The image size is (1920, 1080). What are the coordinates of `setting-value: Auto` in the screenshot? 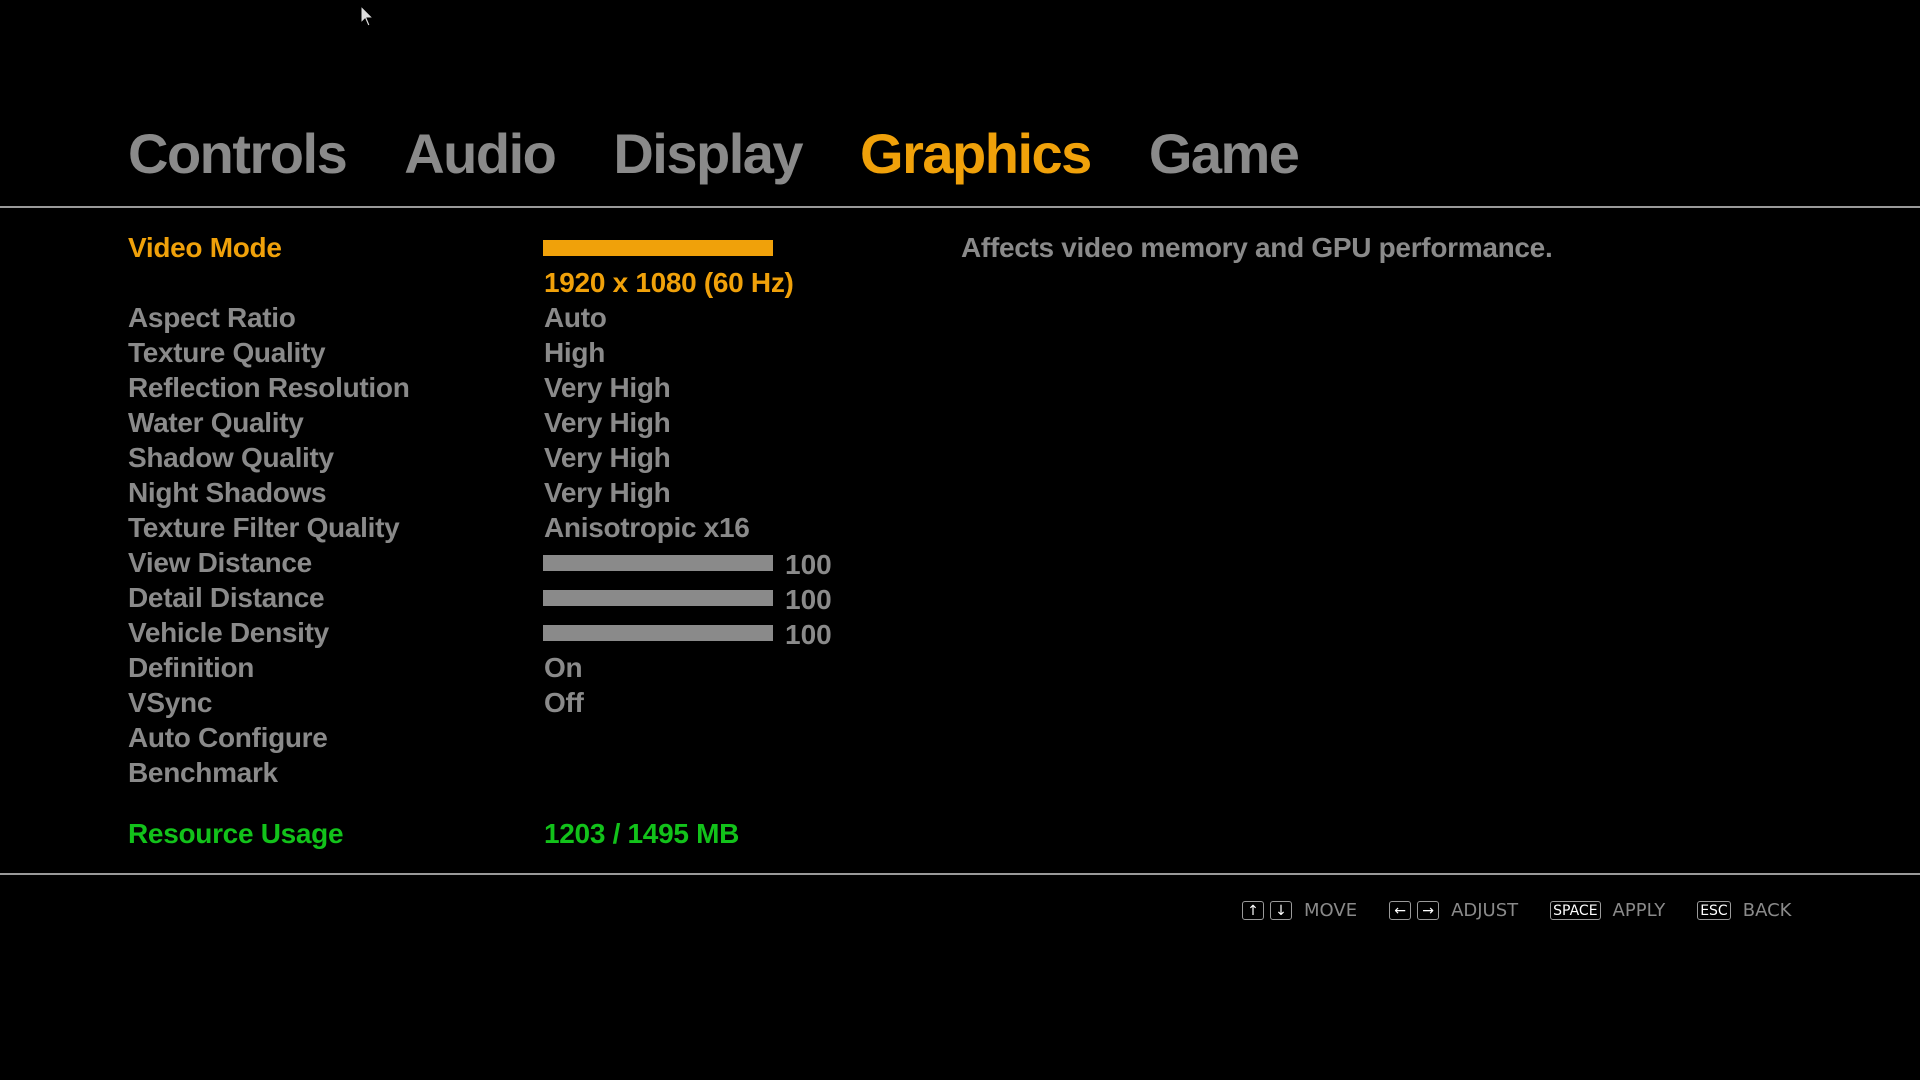 It's located at (575, 317).